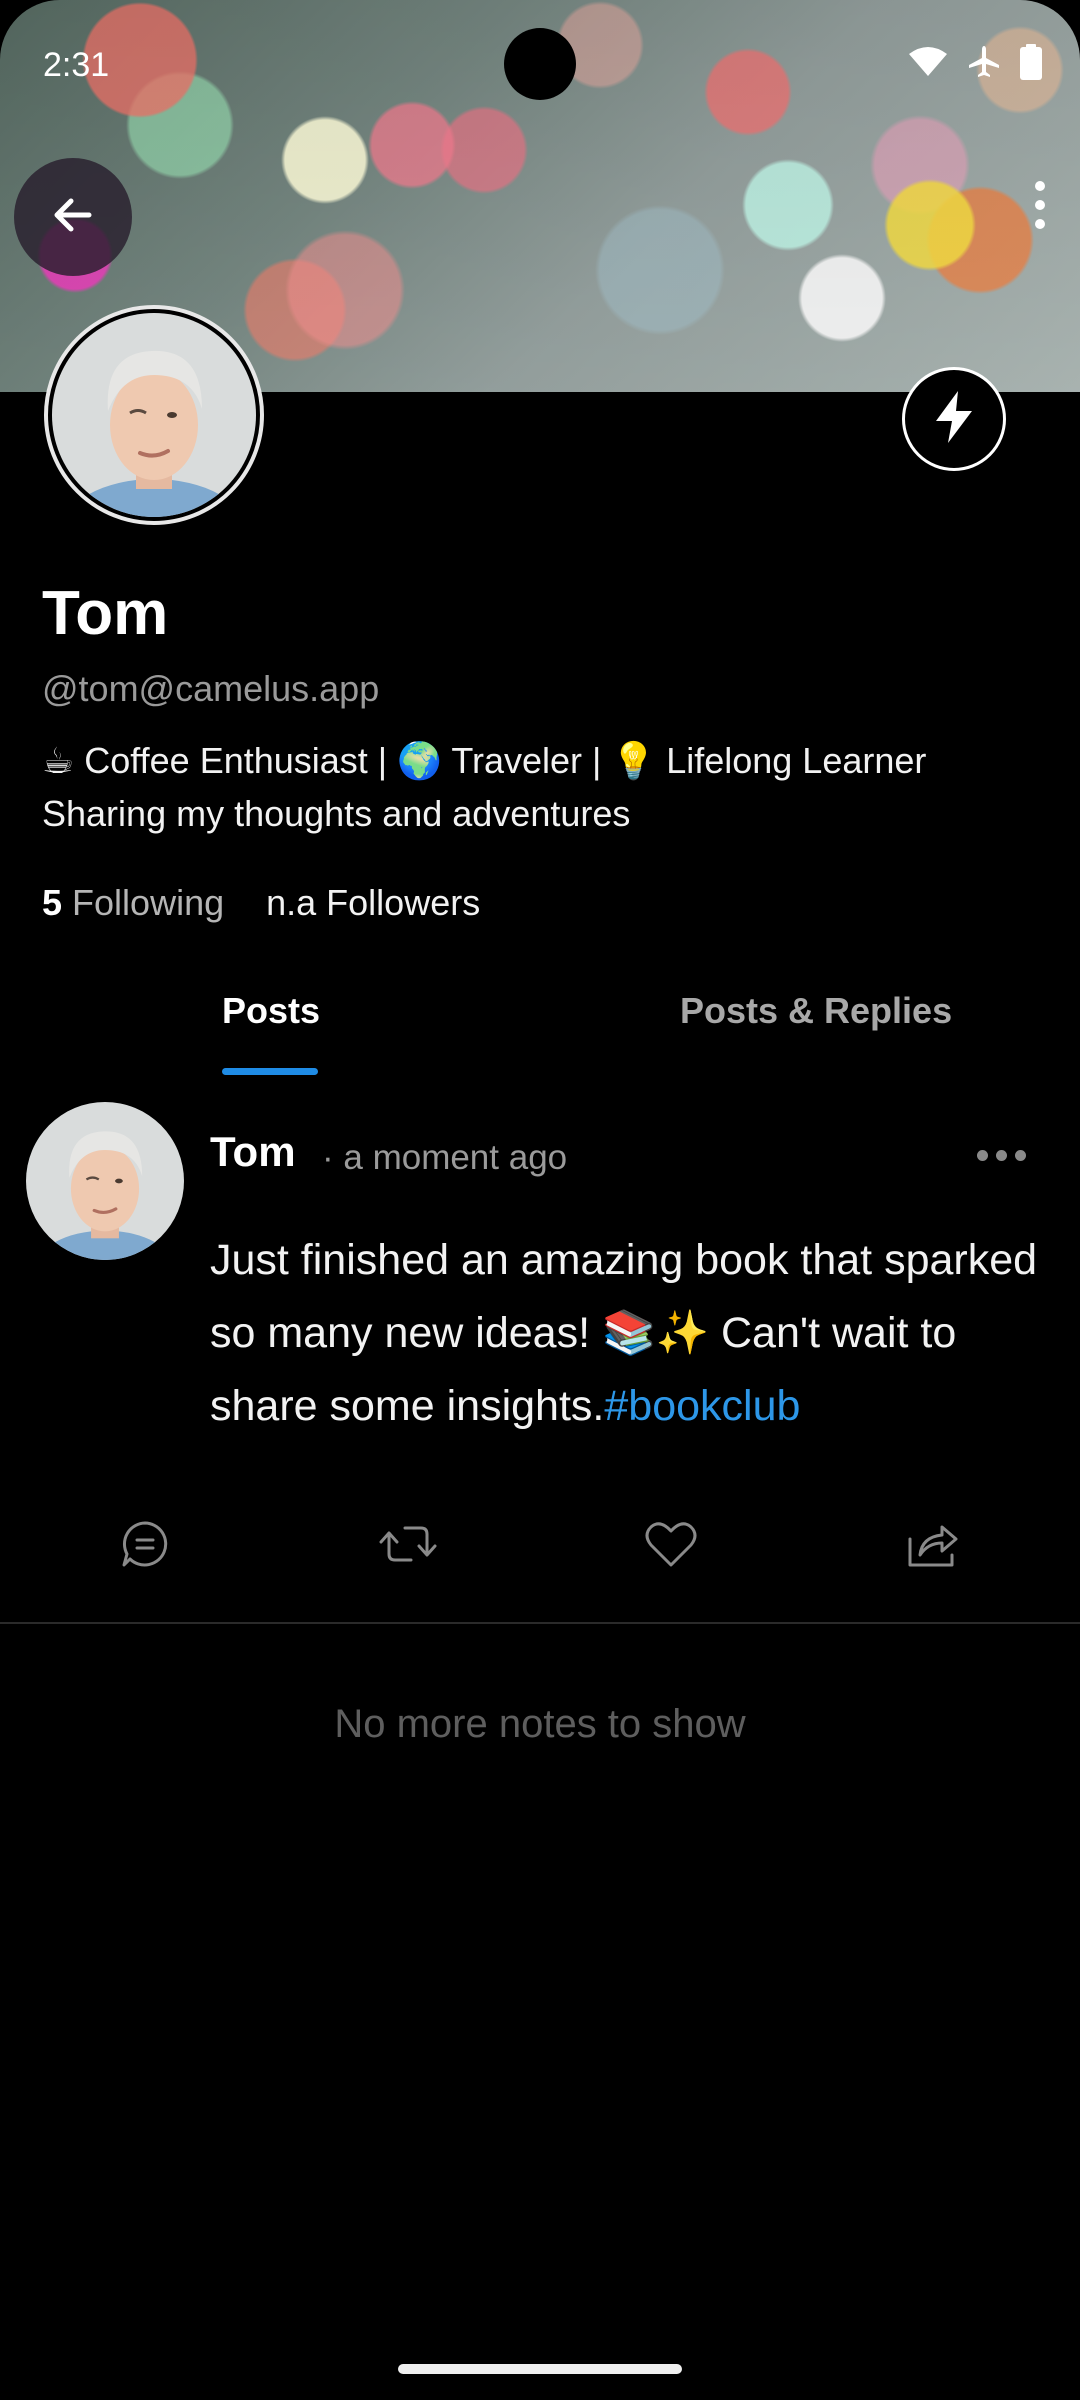 The image size is (1080, 2400). What do you see at coordinates (270, 1071) in the screenshot?
I see `active-tab-indicator` at bounding box center [270, 1071].